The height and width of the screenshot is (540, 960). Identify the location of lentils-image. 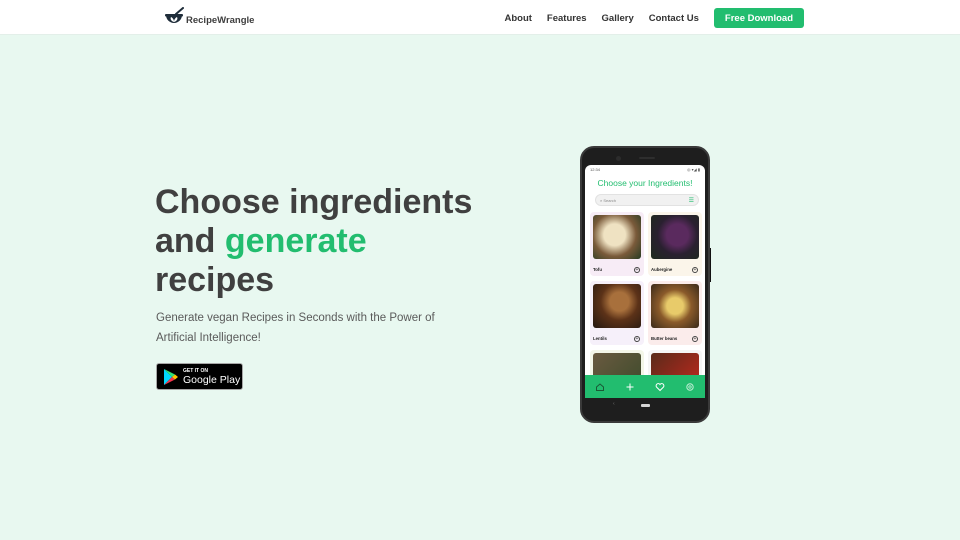
(617, 306).